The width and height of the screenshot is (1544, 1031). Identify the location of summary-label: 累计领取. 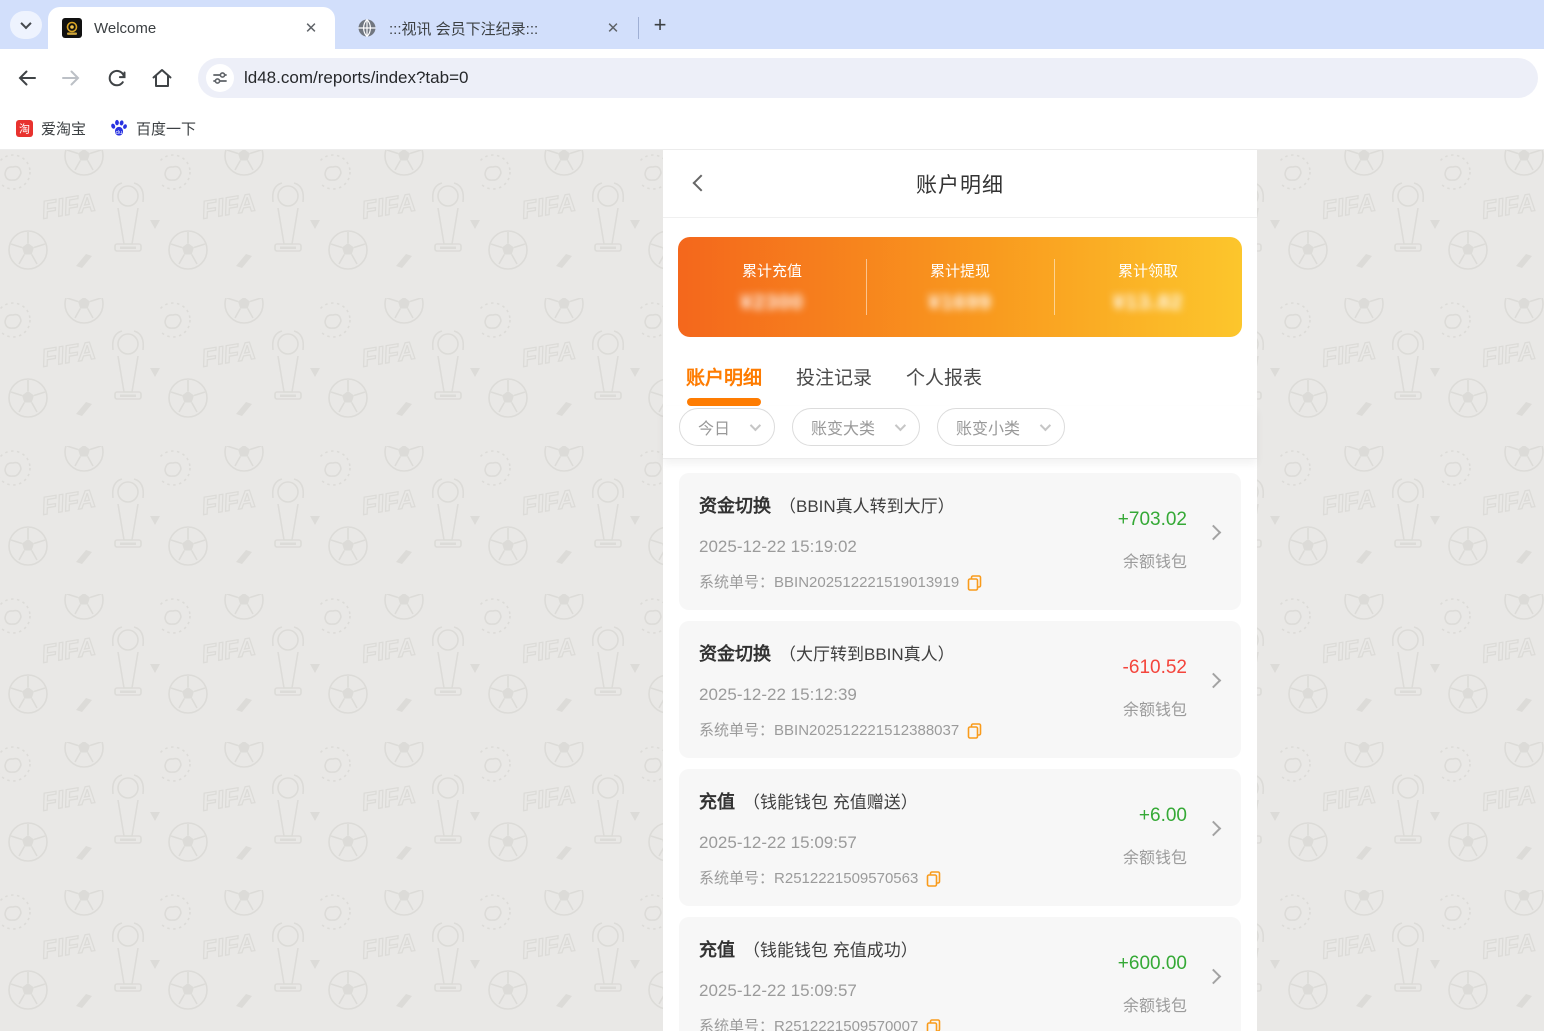
(1147, 271).